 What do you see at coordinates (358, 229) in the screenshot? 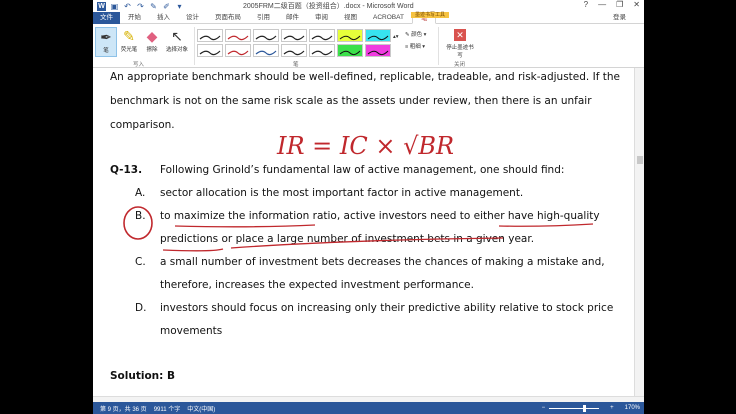
I see `ink-annotations` at bounding box center [358, 229].